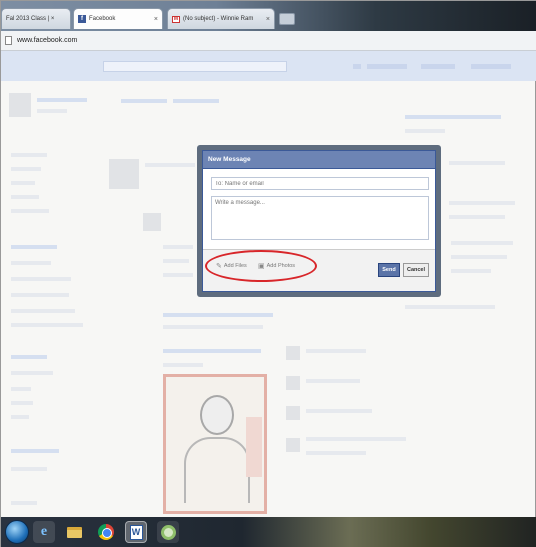  Describe the element at coordinates (357, 66) in the screenshot. I see `friends-icon` at that location.